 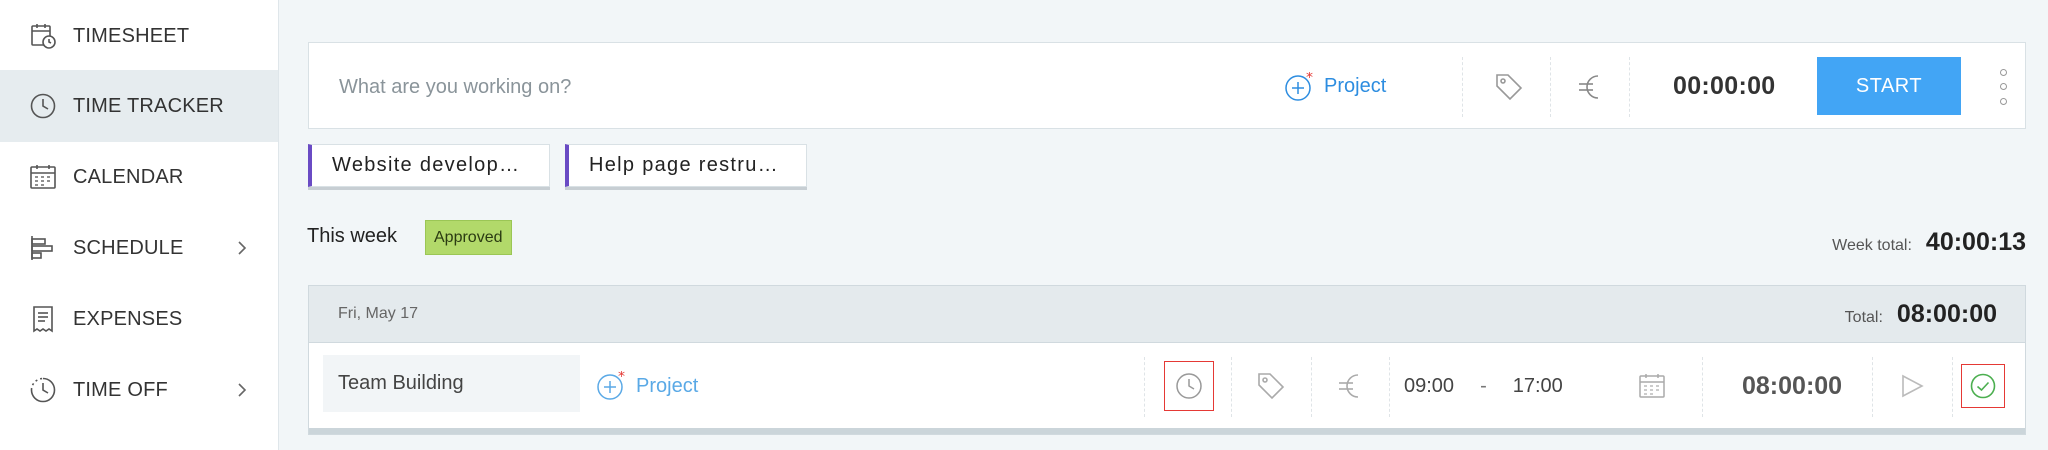 What do you see at coordinates (128, 247) in the screenshot?
I see `sidebar-item-label: SCHEDULE` at bounding box center [128, 247].